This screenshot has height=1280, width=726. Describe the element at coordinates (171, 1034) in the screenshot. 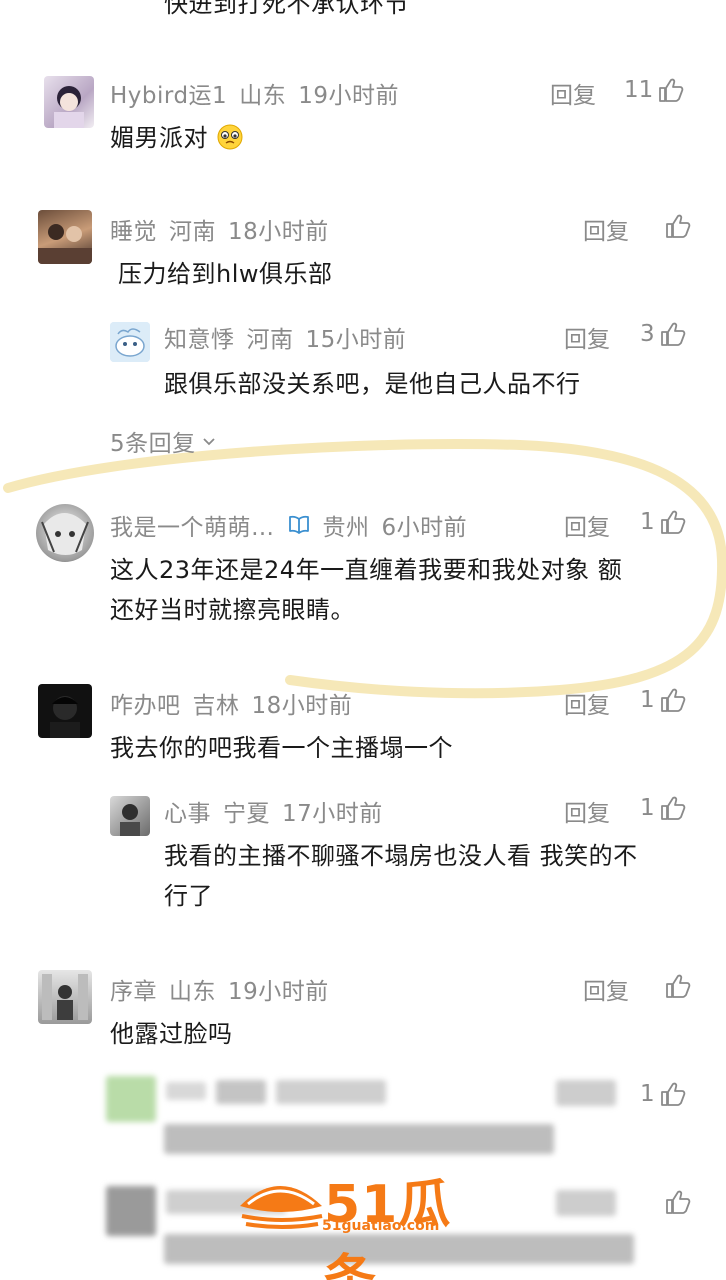

I see `comment-text: 他露过脸吗` at that location.